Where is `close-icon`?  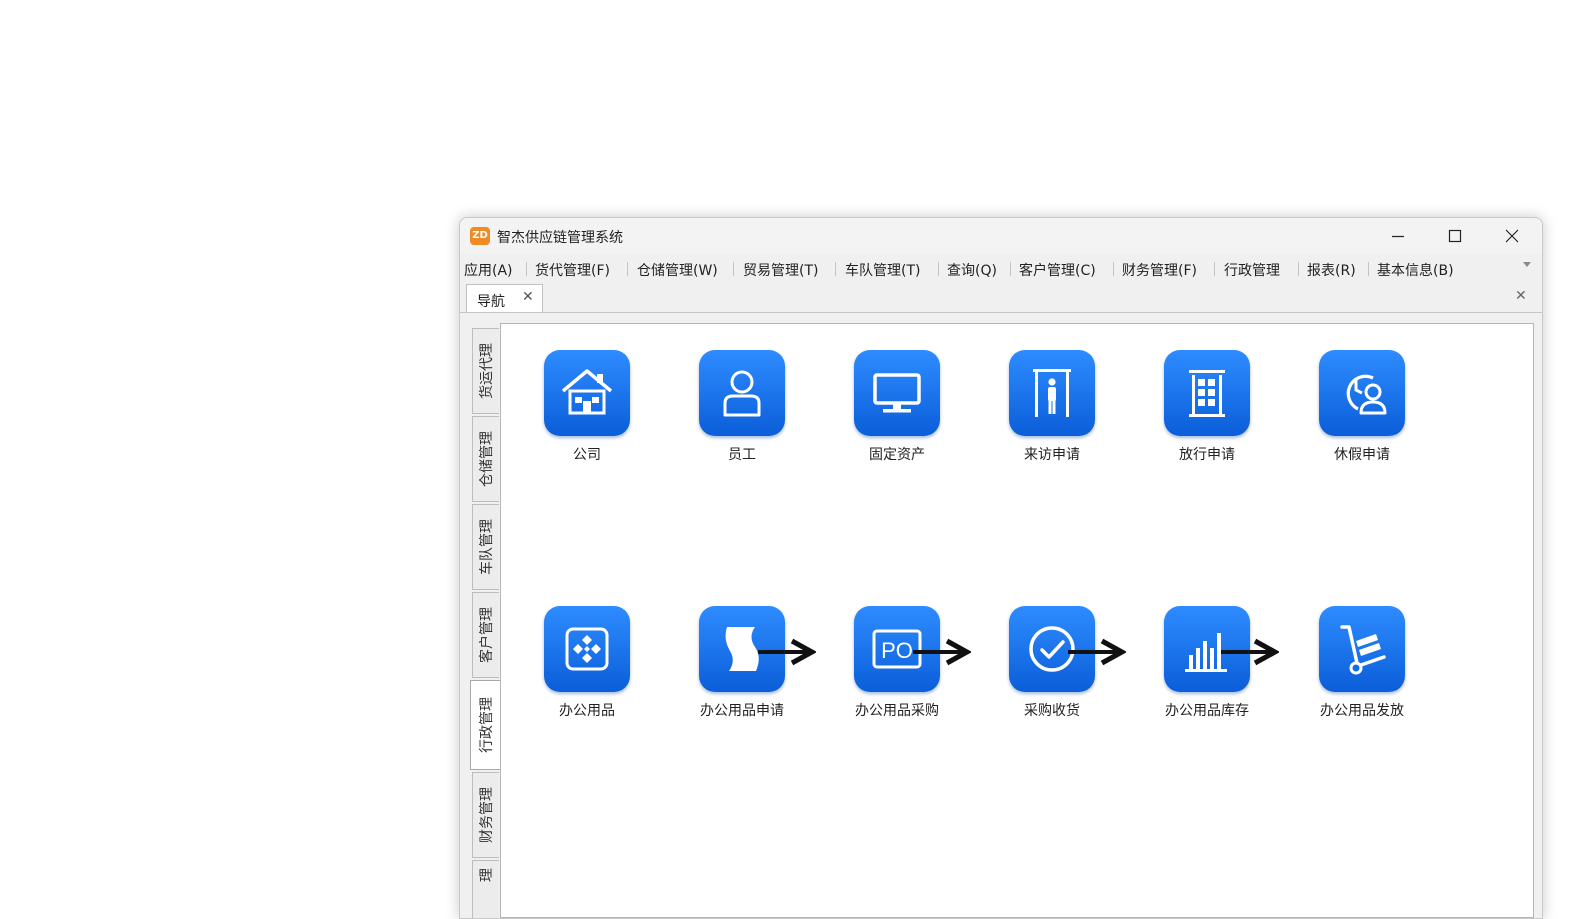
close-icon is located at coordinates (1512, 236).